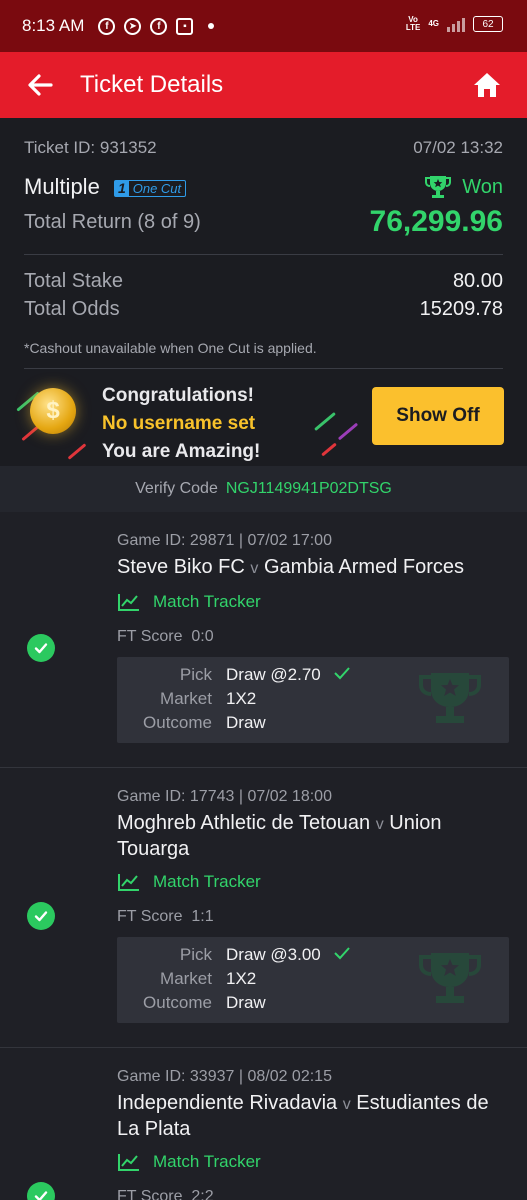 This screenshot has height=1200, width=527. What do you see at coordinates (461, 309) in the screenshot?
I see `total-odds-value: 15209.78` at bounding box center [461, 309].